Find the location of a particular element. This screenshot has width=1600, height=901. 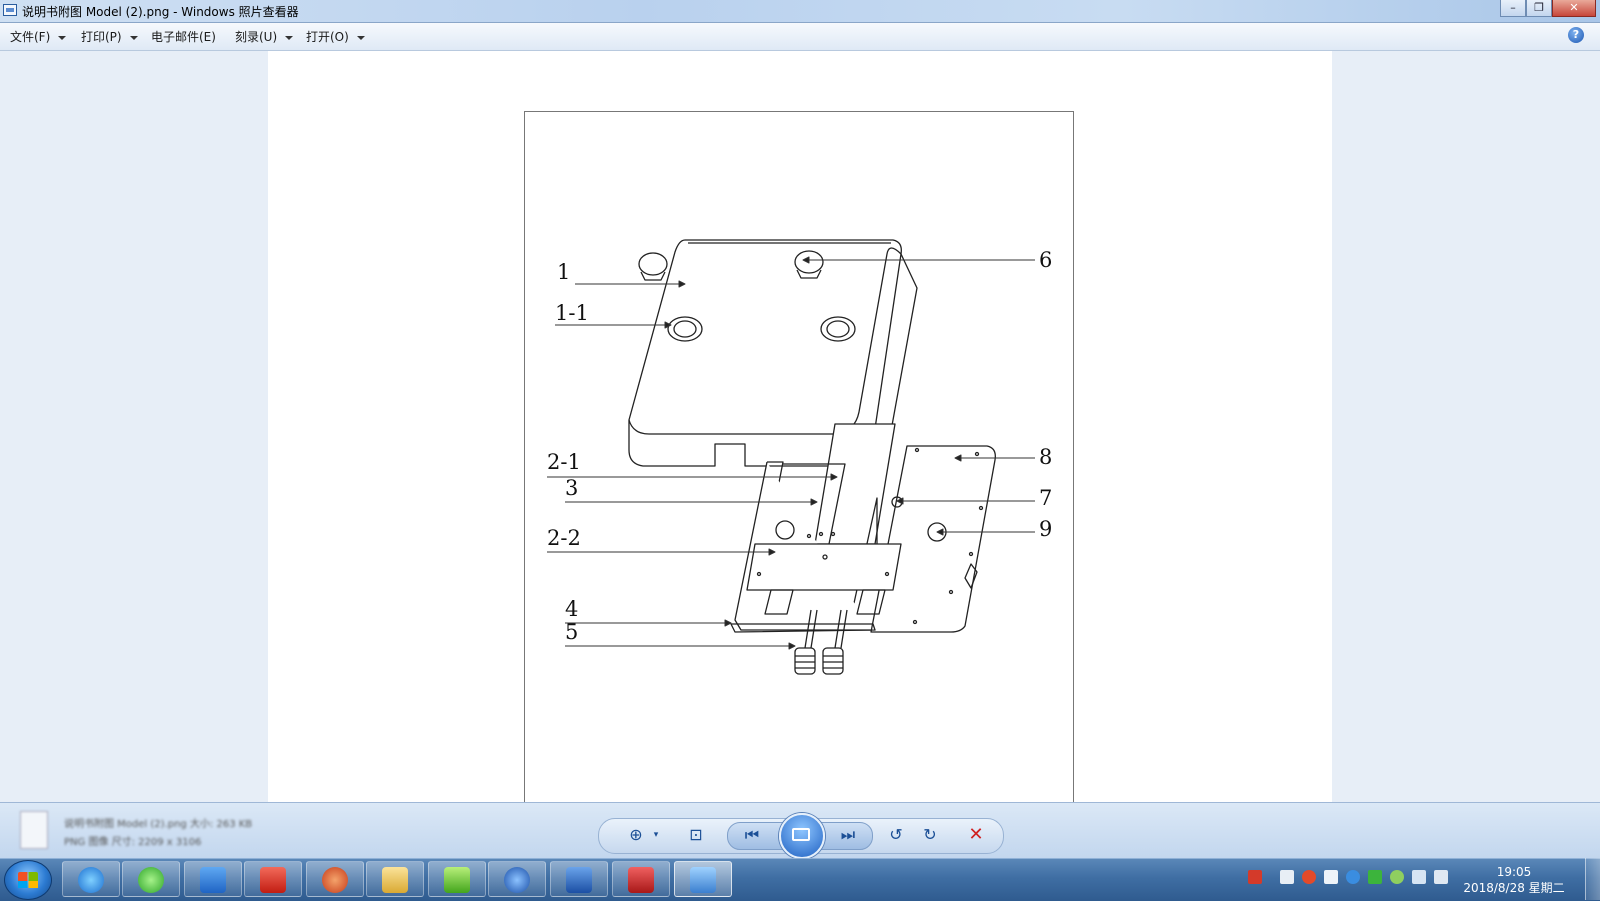

exploded-assembly-drawing is located at coordinates (791, 457).